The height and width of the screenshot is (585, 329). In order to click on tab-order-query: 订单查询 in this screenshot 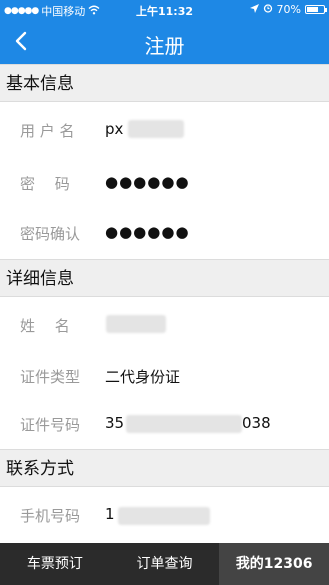, I will do `click(165, 564)`.